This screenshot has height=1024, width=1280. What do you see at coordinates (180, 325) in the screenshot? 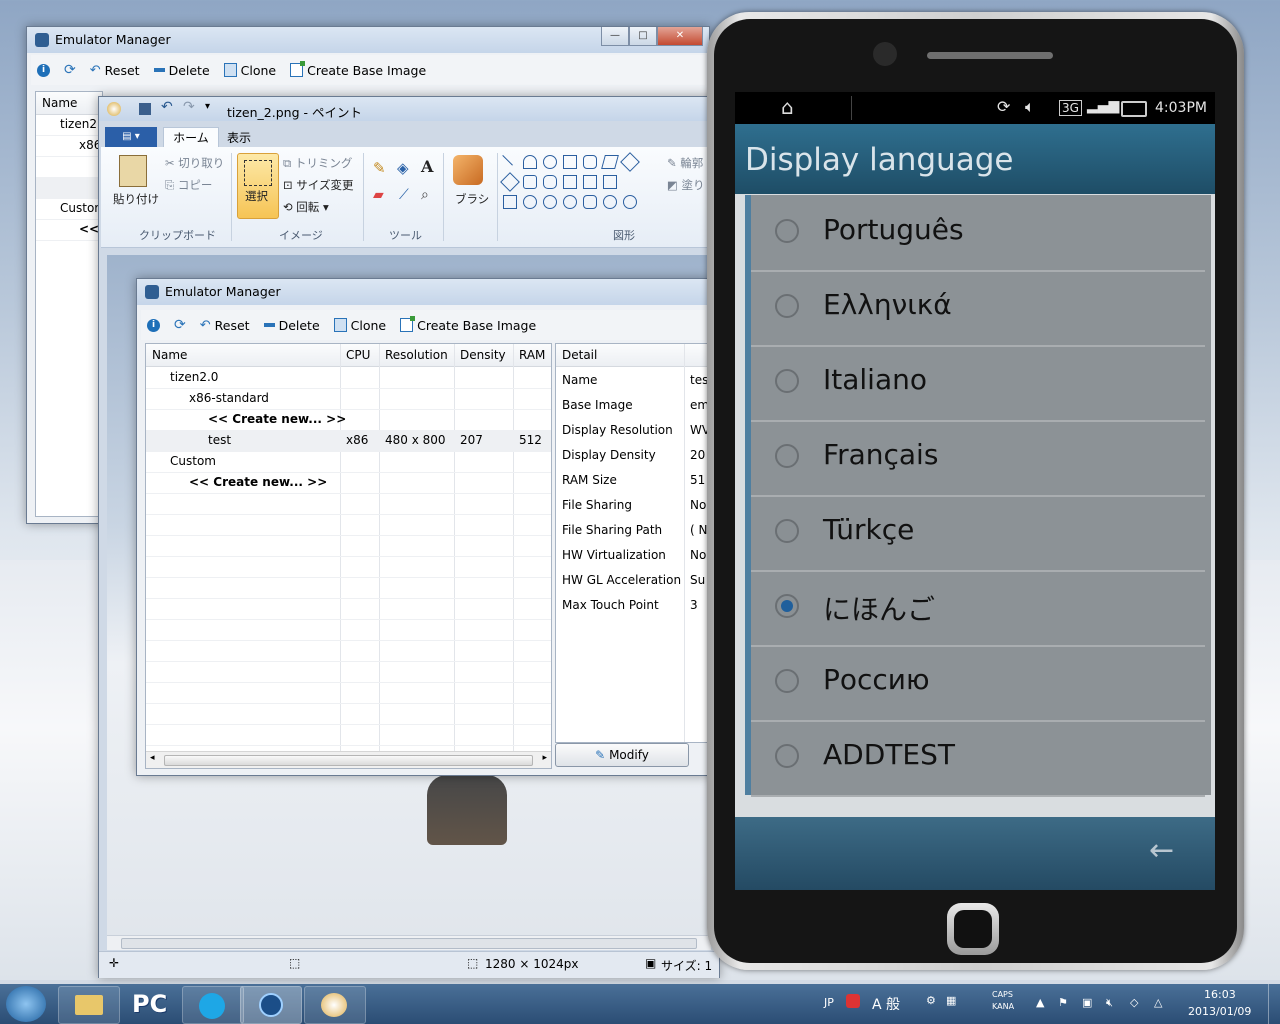
I see `refresh-icon: ⟳` at bounding box center [180, 325].